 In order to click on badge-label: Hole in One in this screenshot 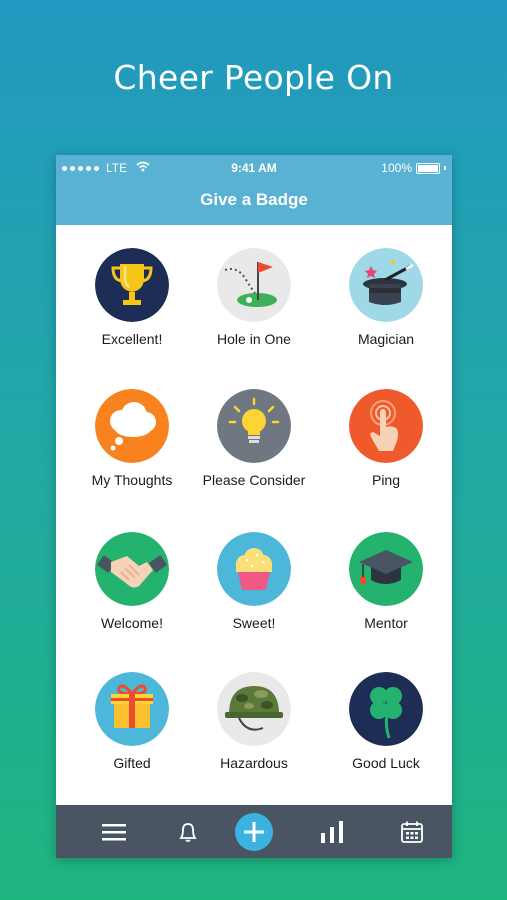, I will do `click(254, 339)`.